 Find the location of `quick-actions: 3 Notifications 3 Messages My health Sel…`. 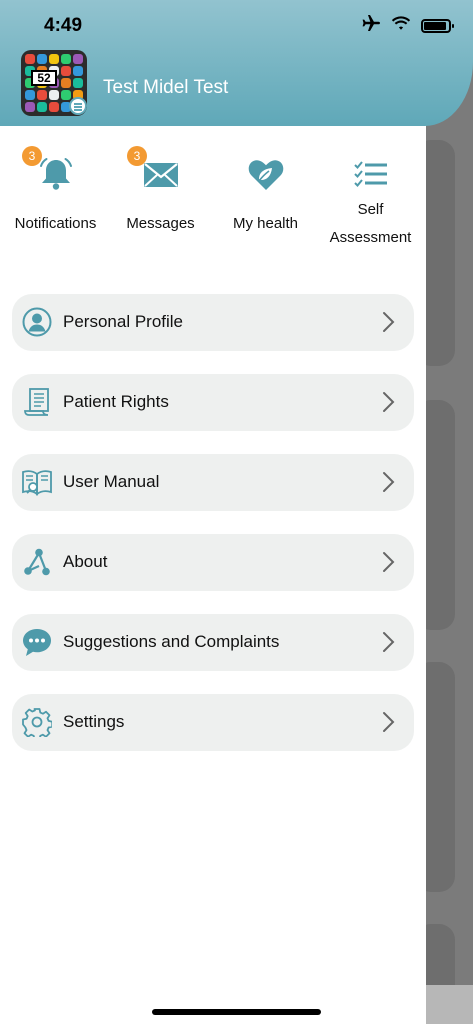

quick-actions: 3 Notifications 3 Messages My health Sel… is located at coordinates (213, 202).